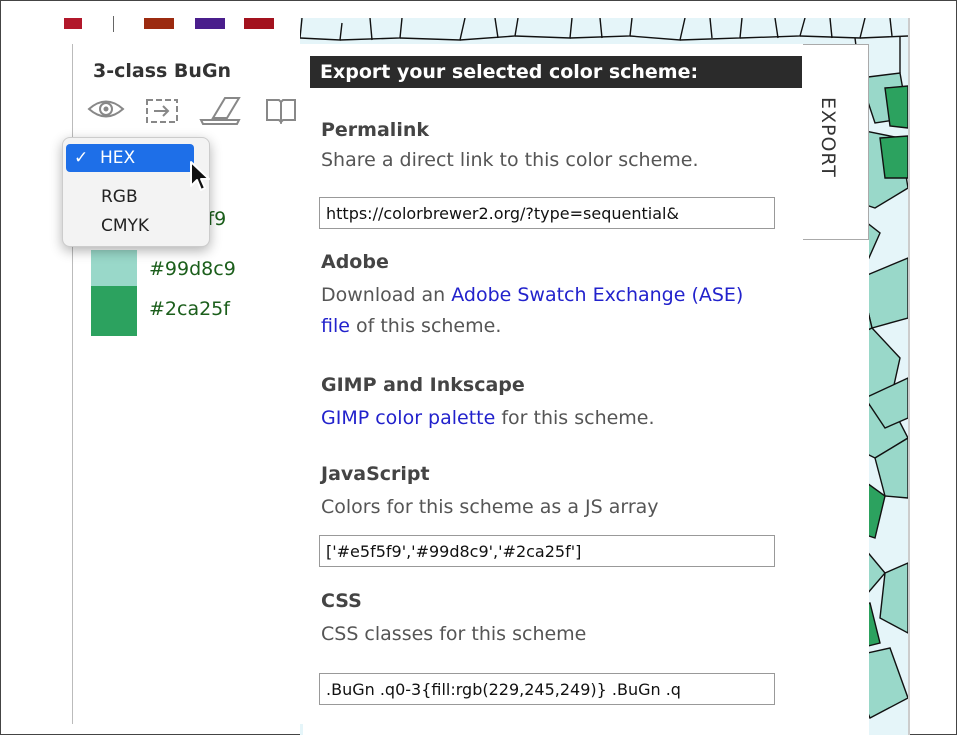 Image resolution: width=957 pixels, height=740 pixels. What do you see at coordinates (125, 226) in the screenshot?
I see `option-label: CMYK` at bounding box center [125, 226].